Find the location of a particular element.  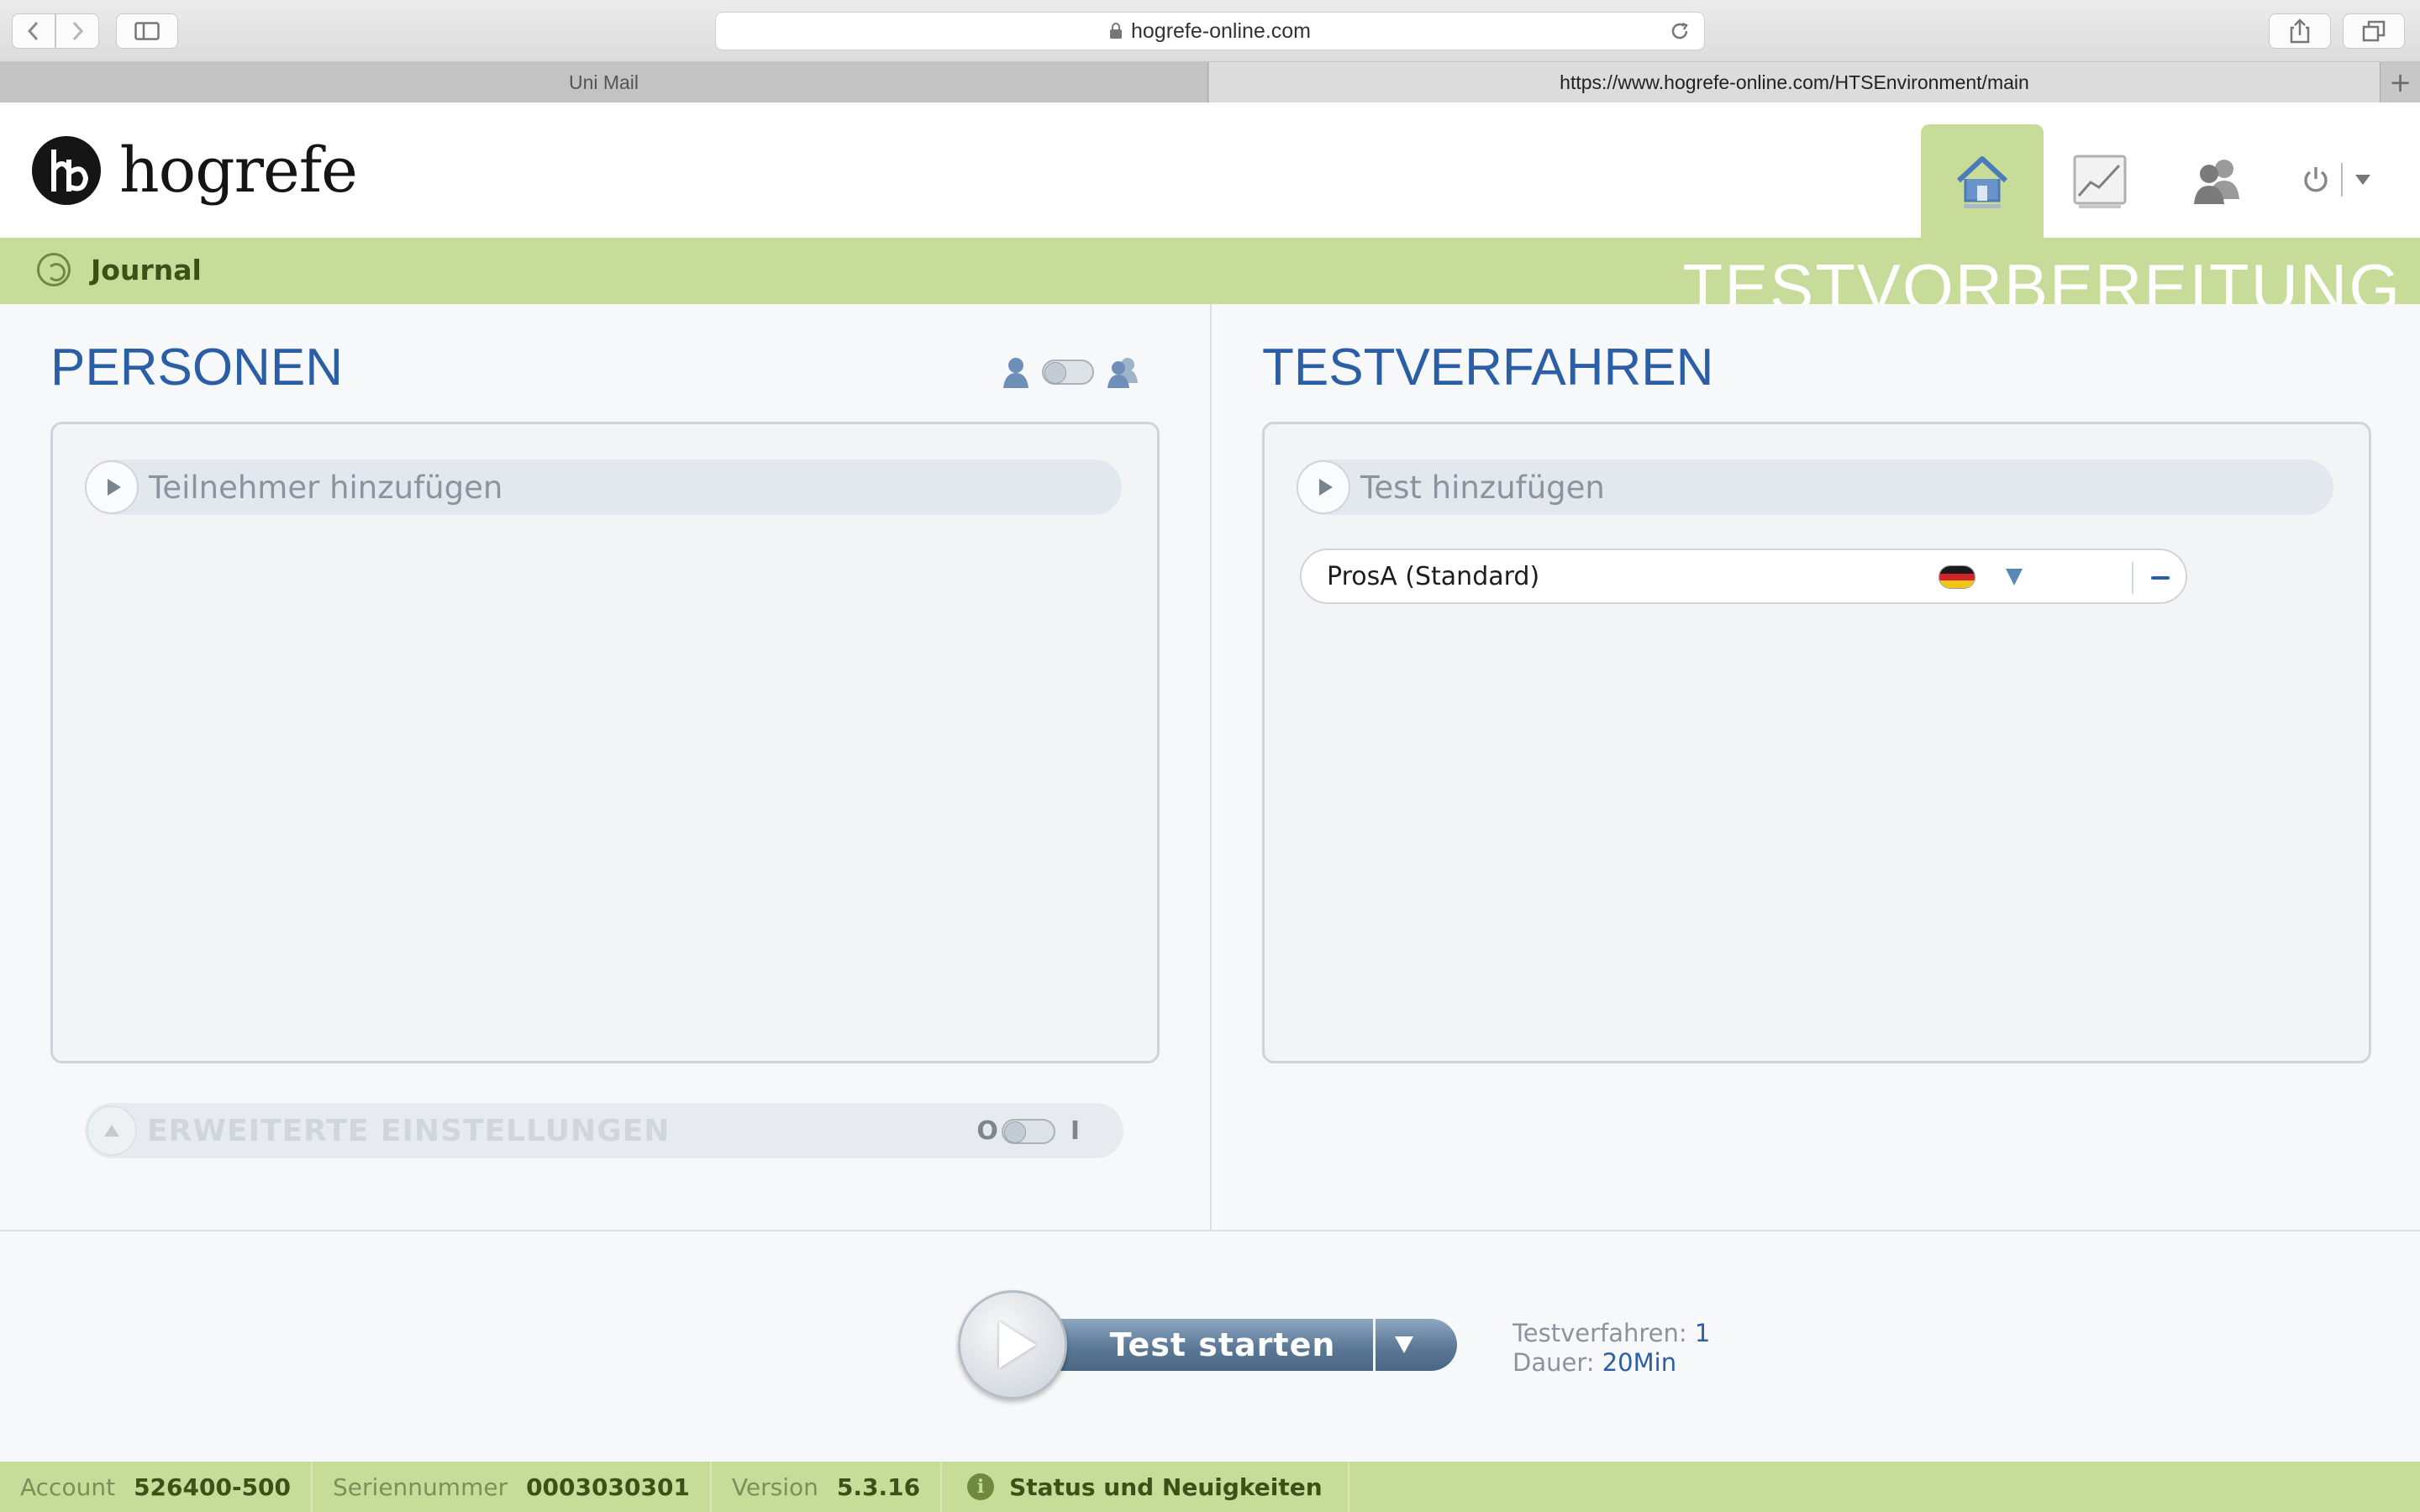

summary-duration-key: Dauer: is located at coordinates (1554, 1362).